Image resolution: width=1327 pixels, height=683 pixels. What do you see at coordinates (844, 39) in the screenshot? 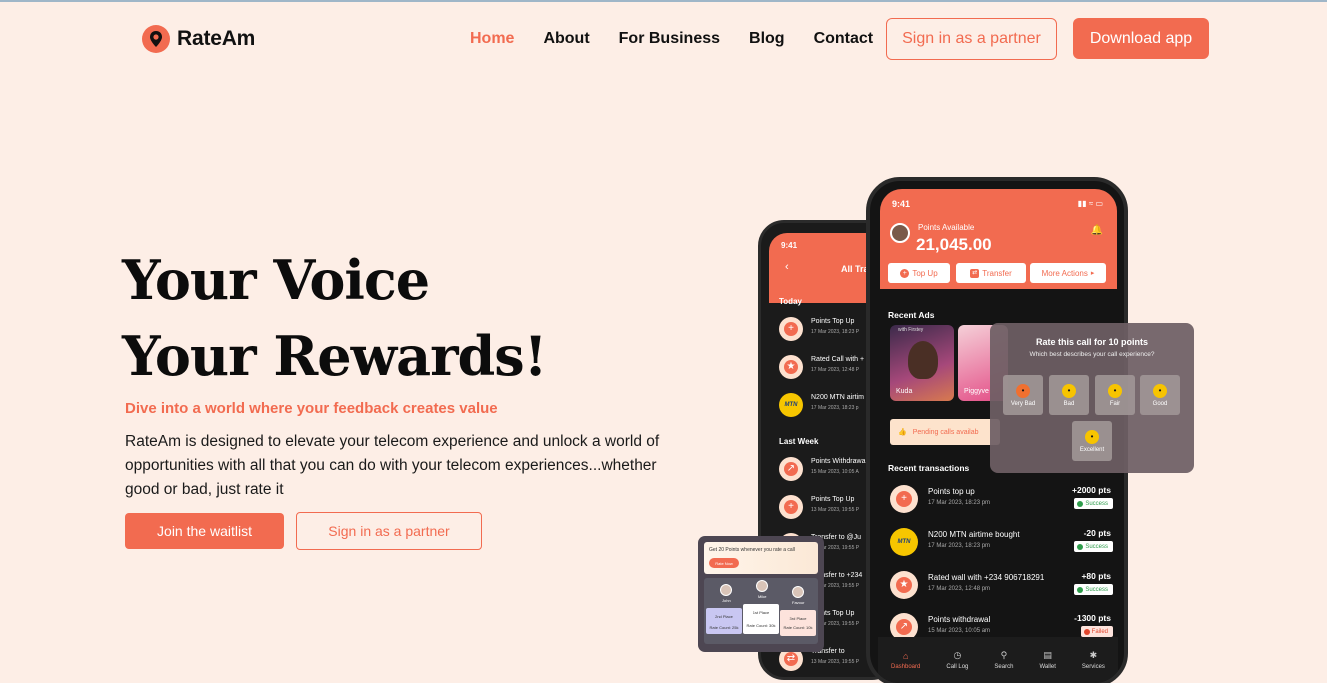
I see `nav-contact: Contact` at bounding box center [844, 39].